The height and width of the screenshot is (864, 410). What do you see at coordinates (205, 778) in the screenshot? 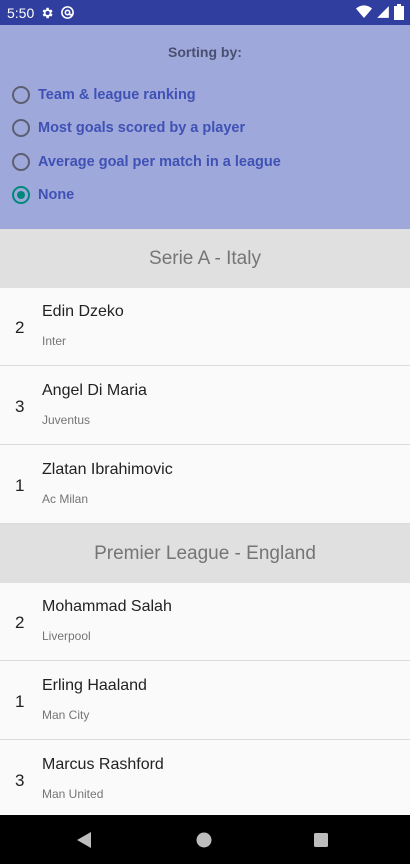
I see `player-row: 3 Marcus Rashford Man United` at bounding box center [205, 778].